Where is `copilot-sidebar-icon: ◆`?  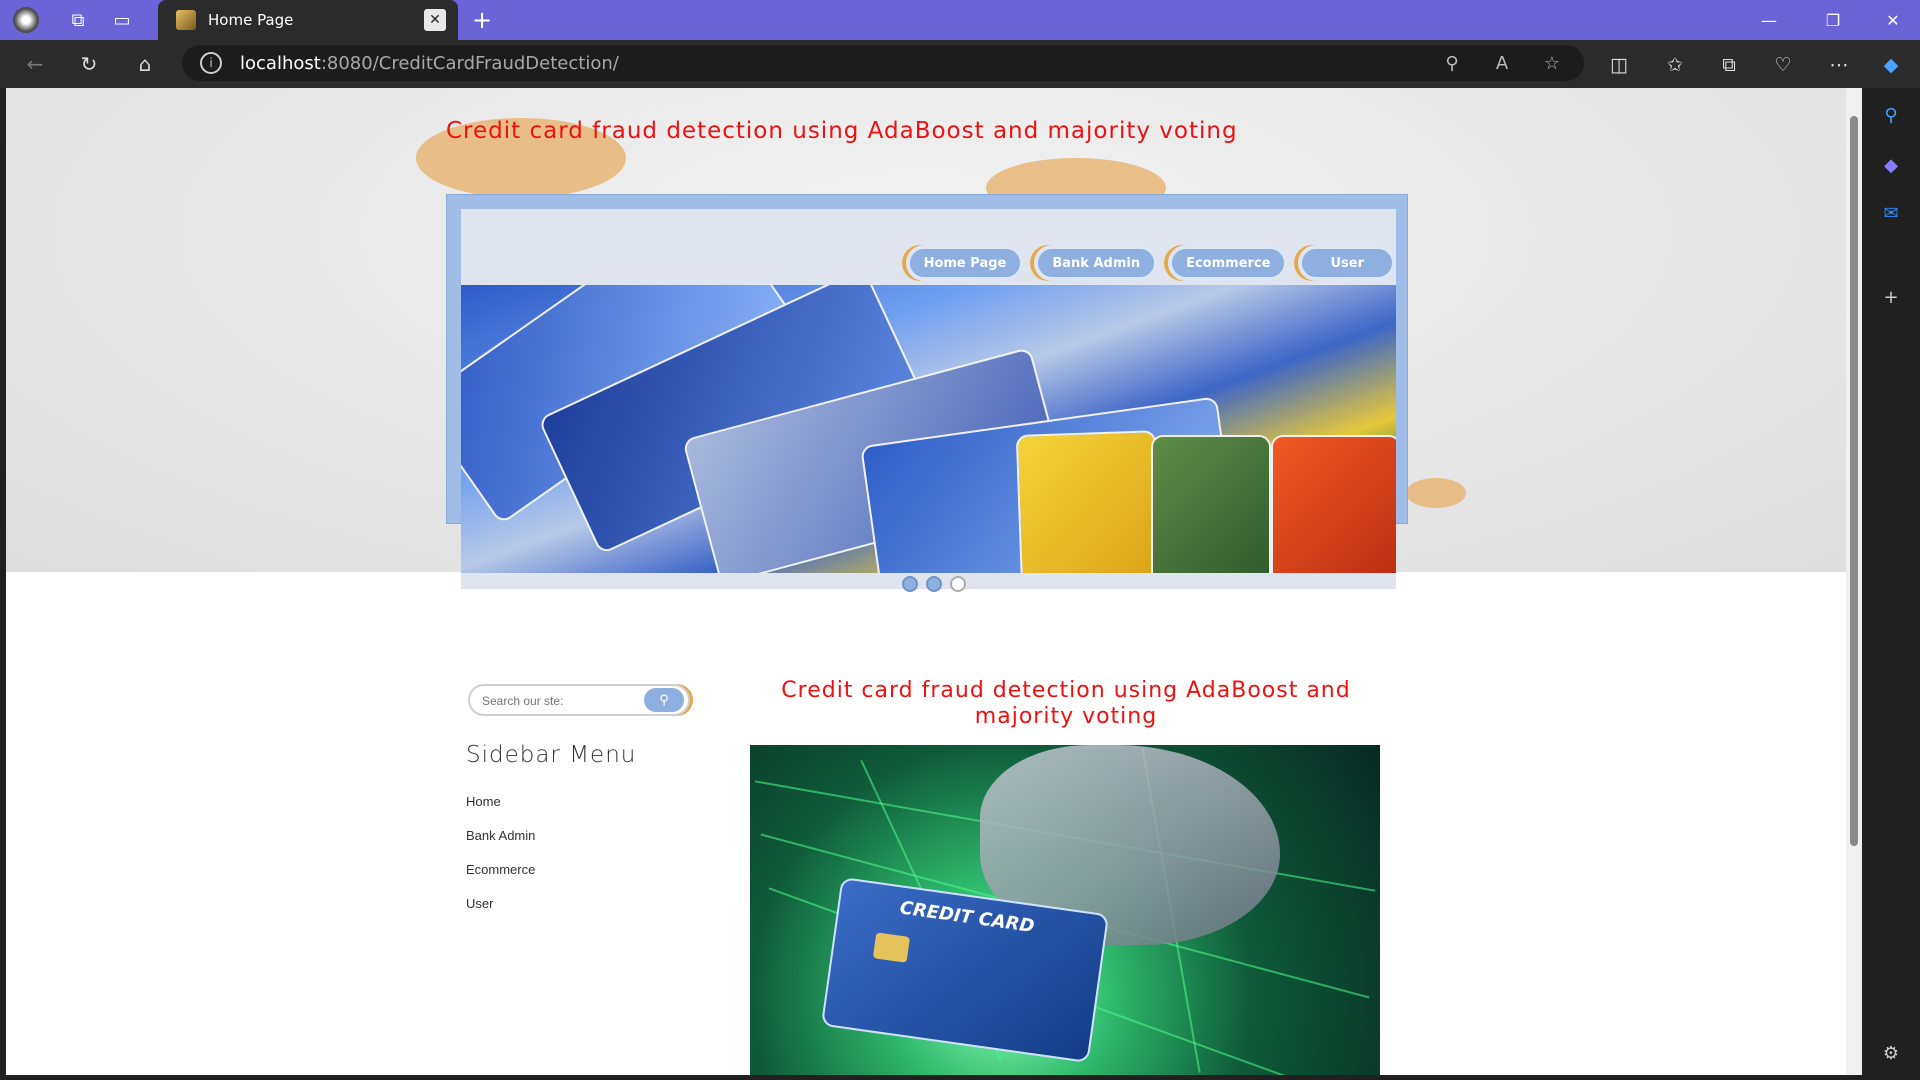 copilot-sidebar-icon: ◆ is located at coordinates (1891, 165).